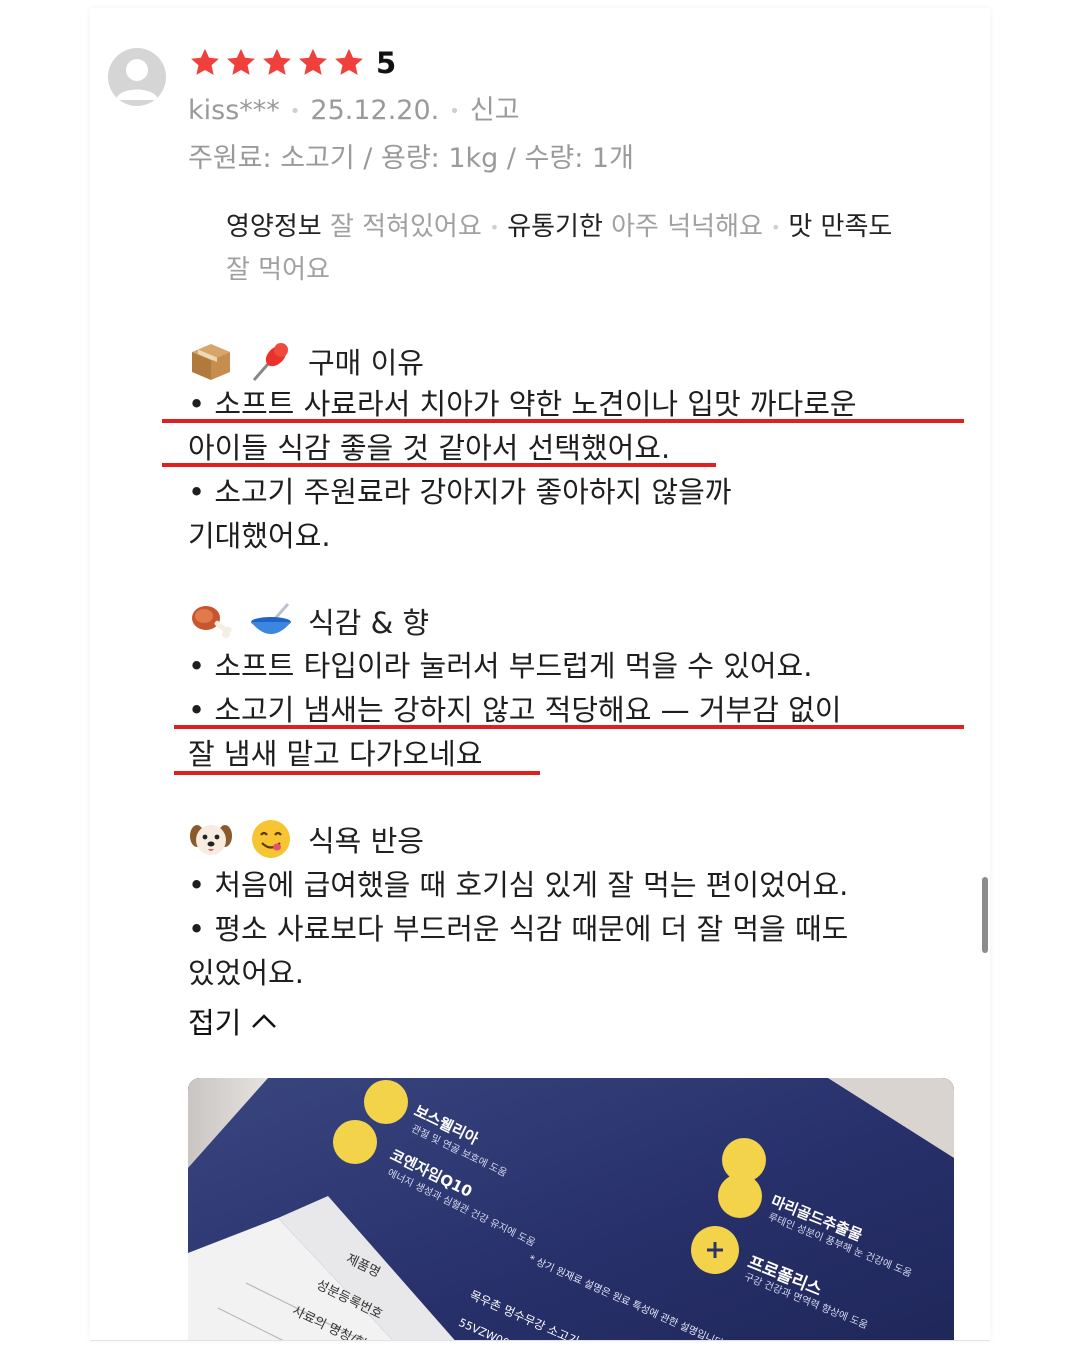 This screenshot has width=1080, height=1350. I want to click on tag-value: 아주 넉넉해요, so click(687, 227).